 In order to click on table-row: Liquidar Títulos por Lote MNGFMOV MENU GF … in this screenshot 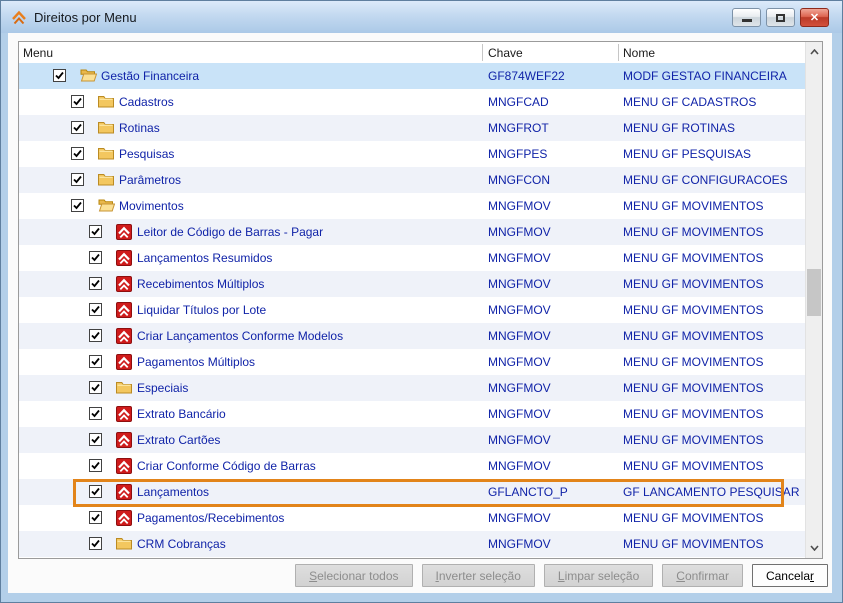, I will do `click(412, 310)`.